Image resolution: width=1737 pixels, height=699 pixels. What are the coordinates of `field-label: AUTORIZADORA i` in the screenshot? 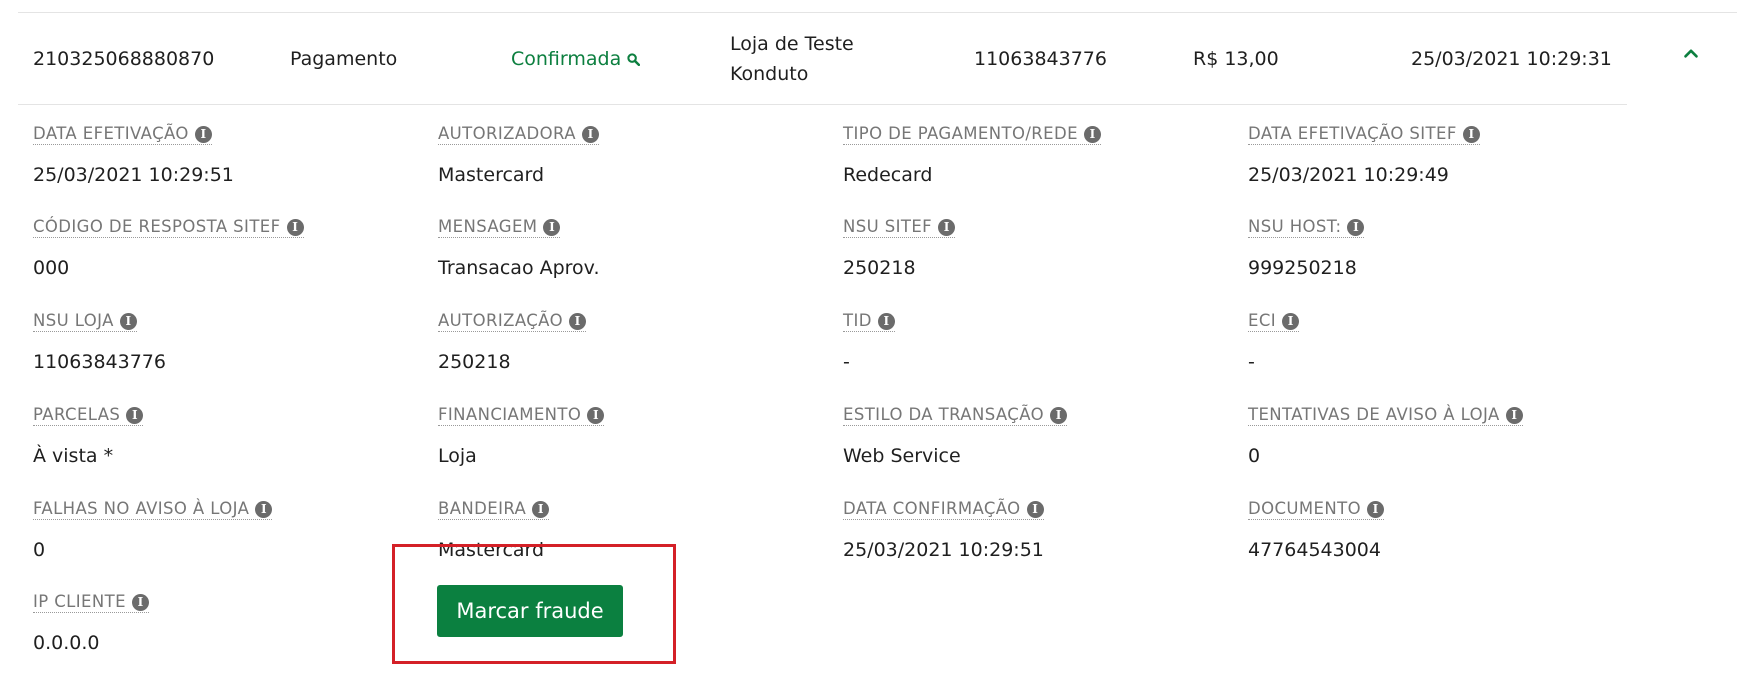 It's located at (518, 134).